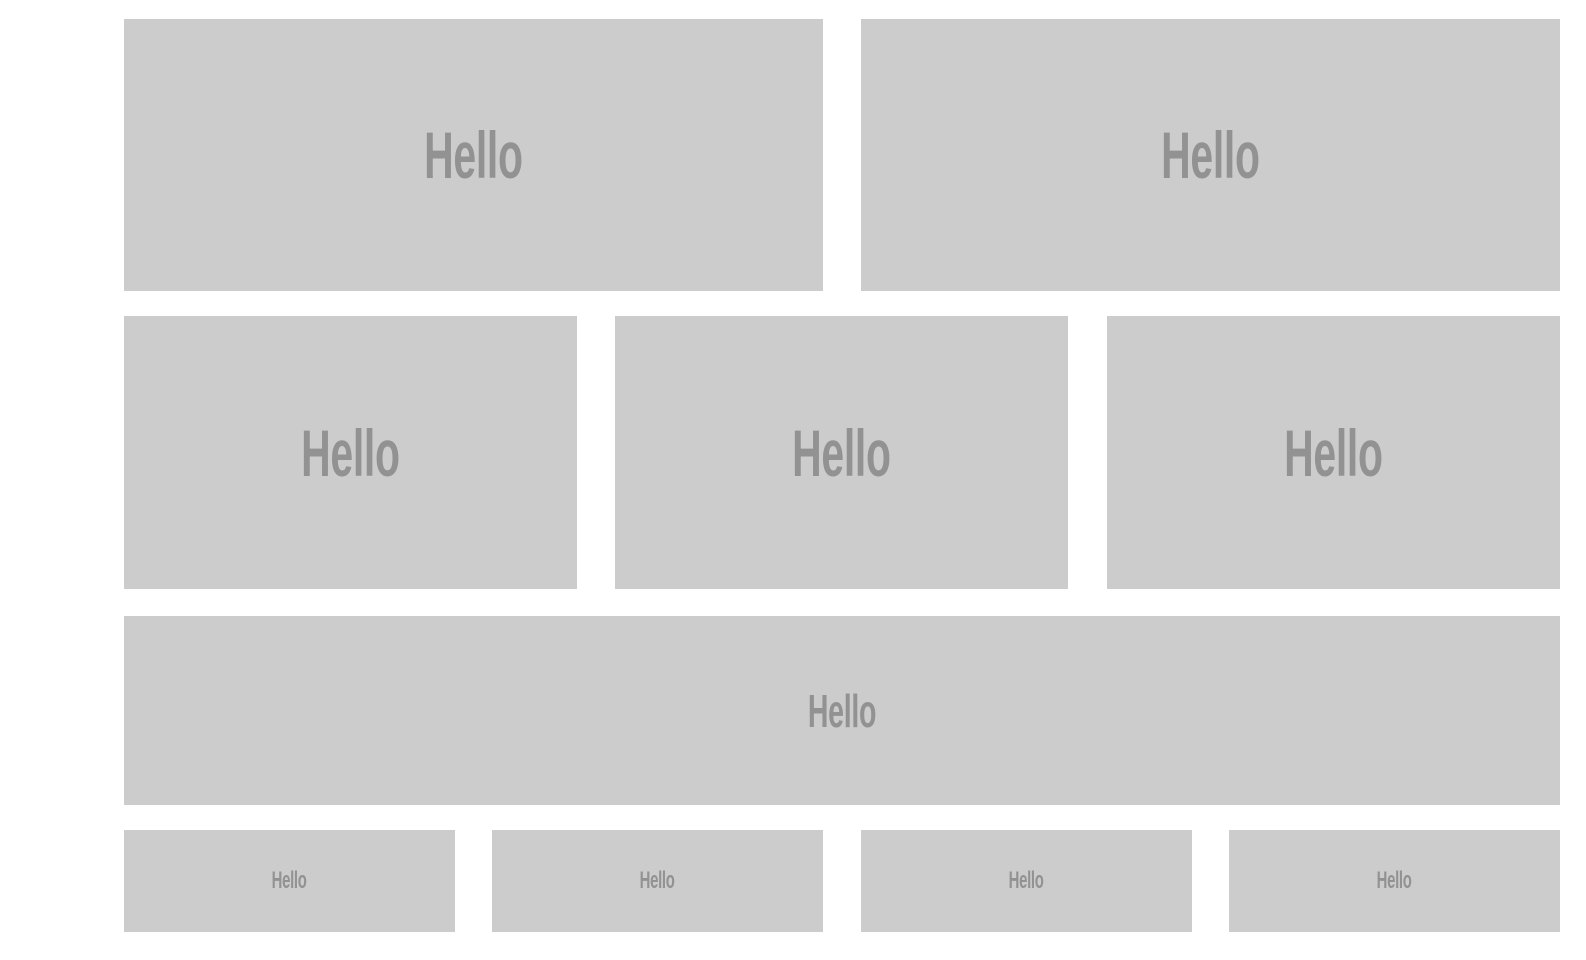  I want to click on tile-row4-col2: Hello, so click(657, 881).